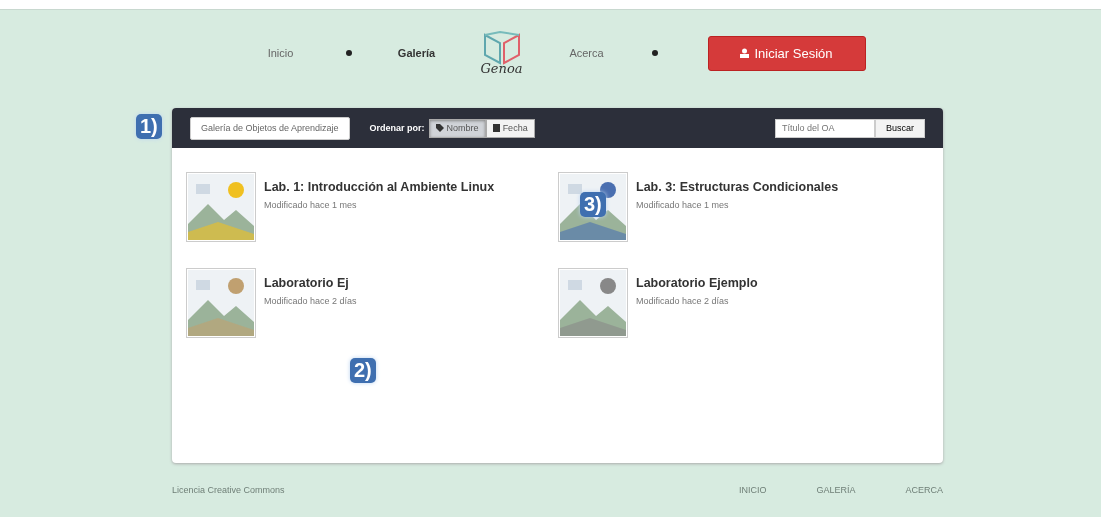 Image resolution: width=1101 pixels, height=517 pixels. Describe the element at coordinates (363, 370) in the screenshot. I see `callout-marker: 2)` at that location.